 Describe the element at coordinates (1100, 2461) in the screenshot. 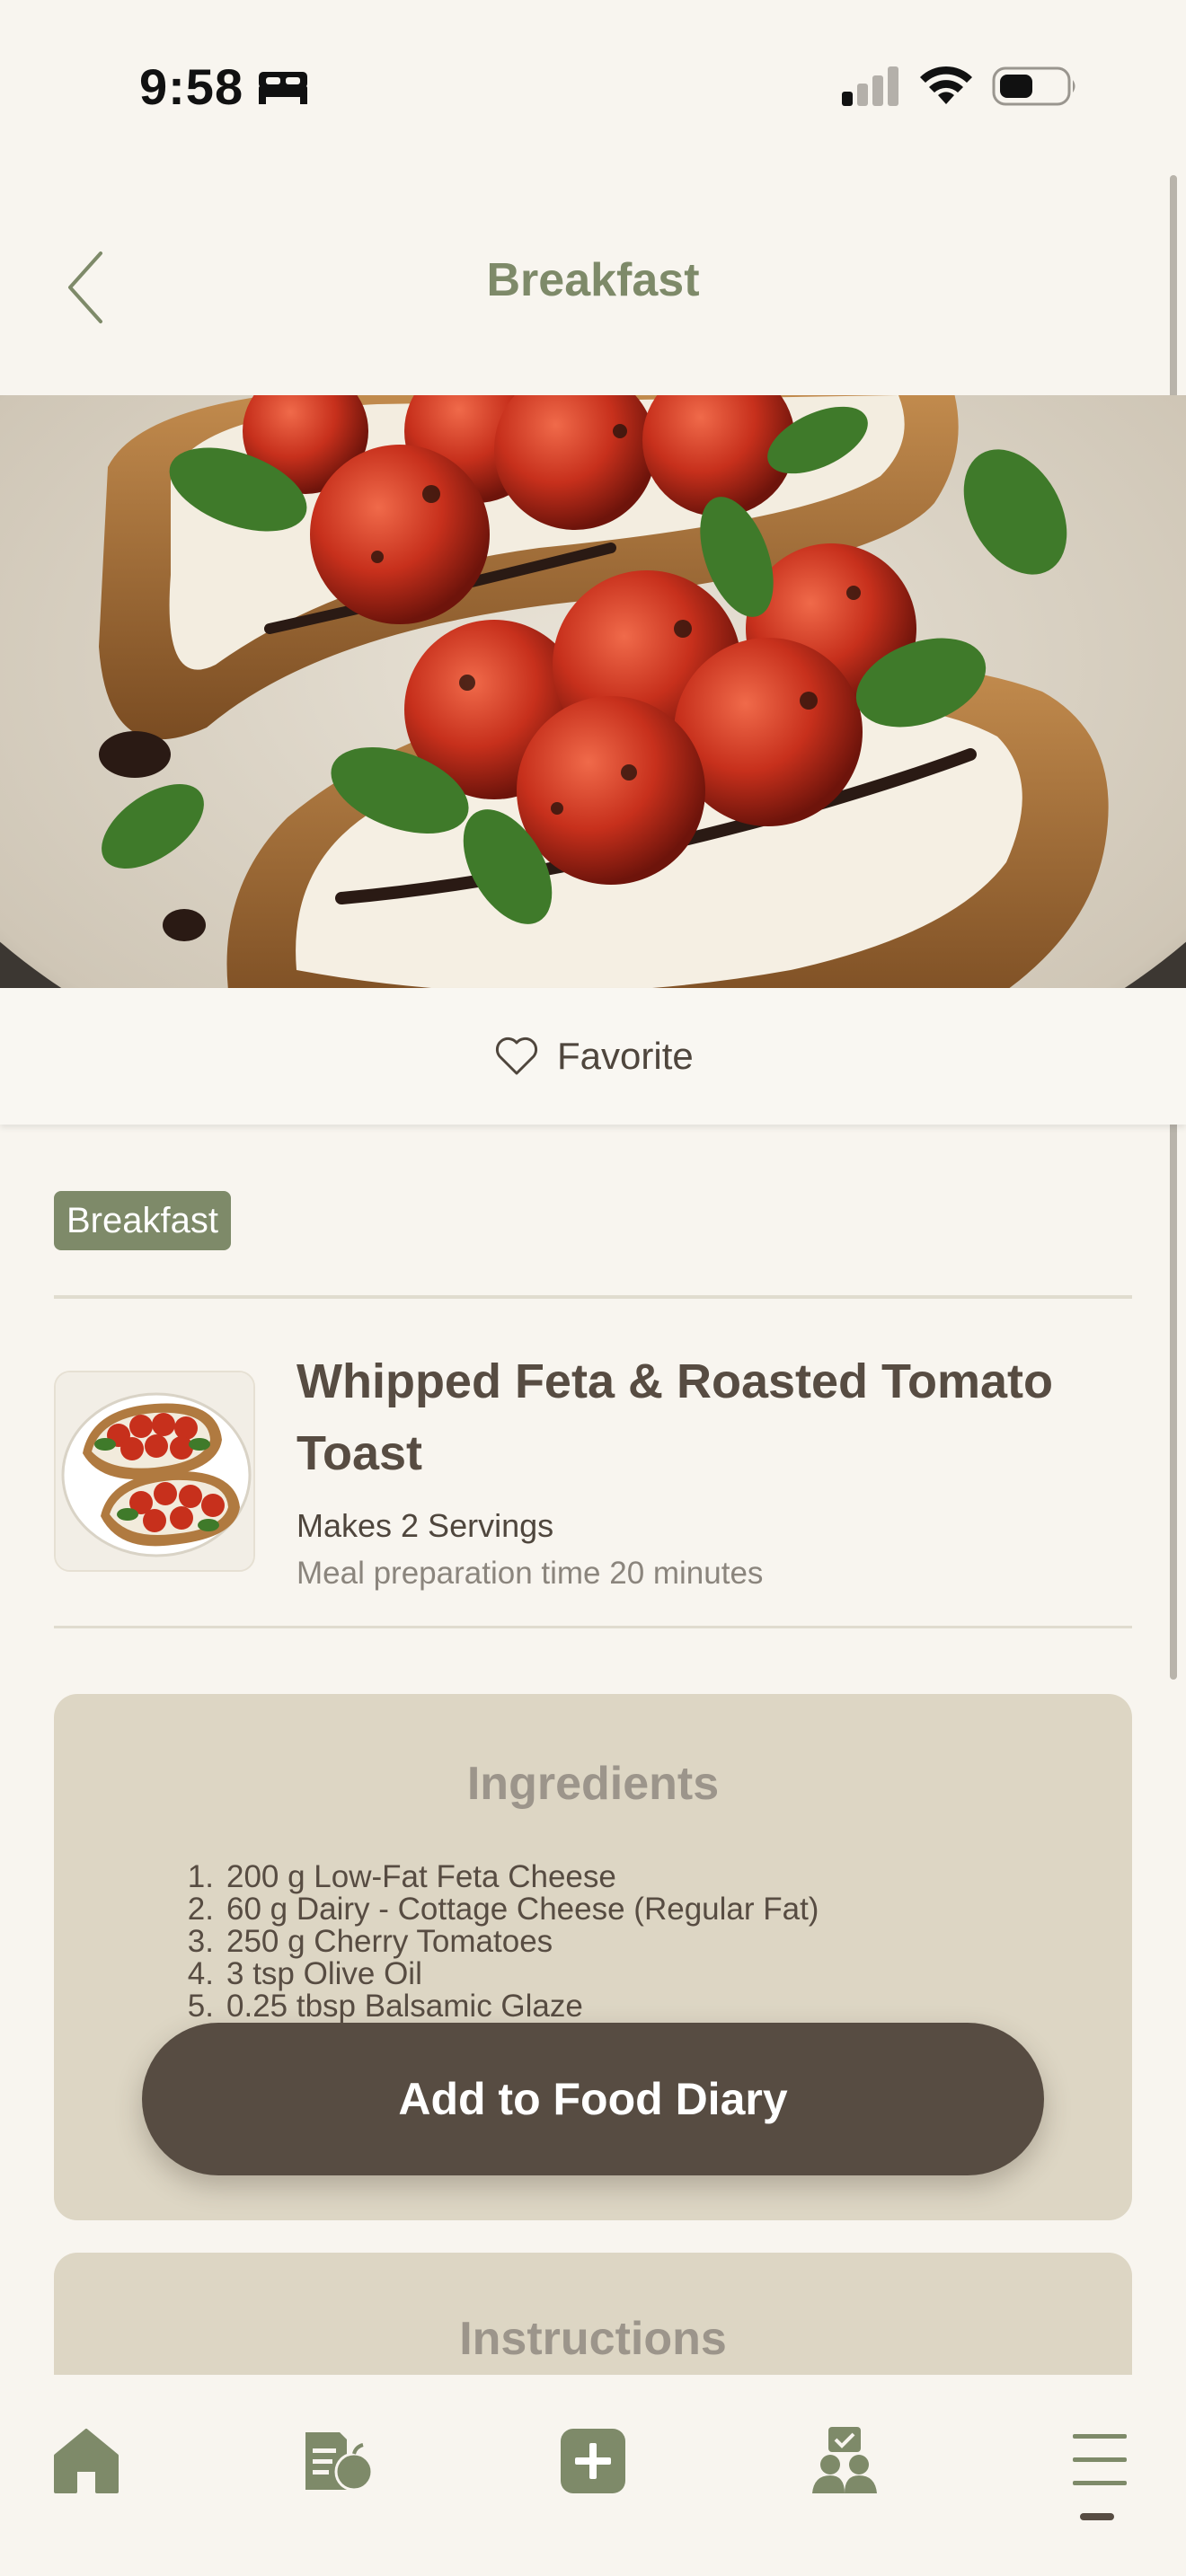

I see `menu-icon` at that location.